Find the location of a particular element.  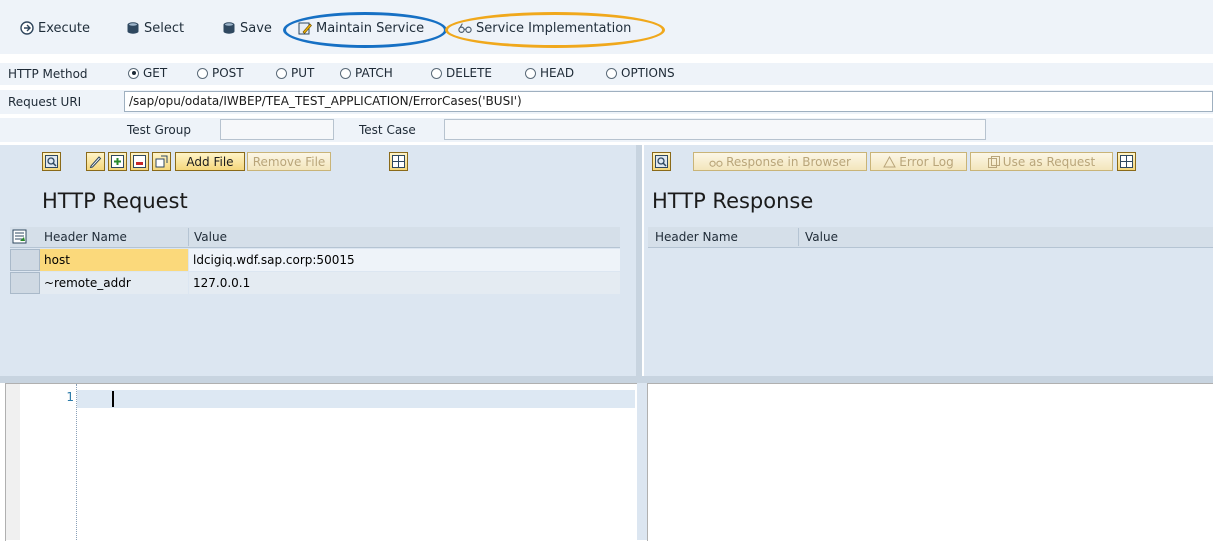

horizontal-splitter is located at coordinates (606, 379).